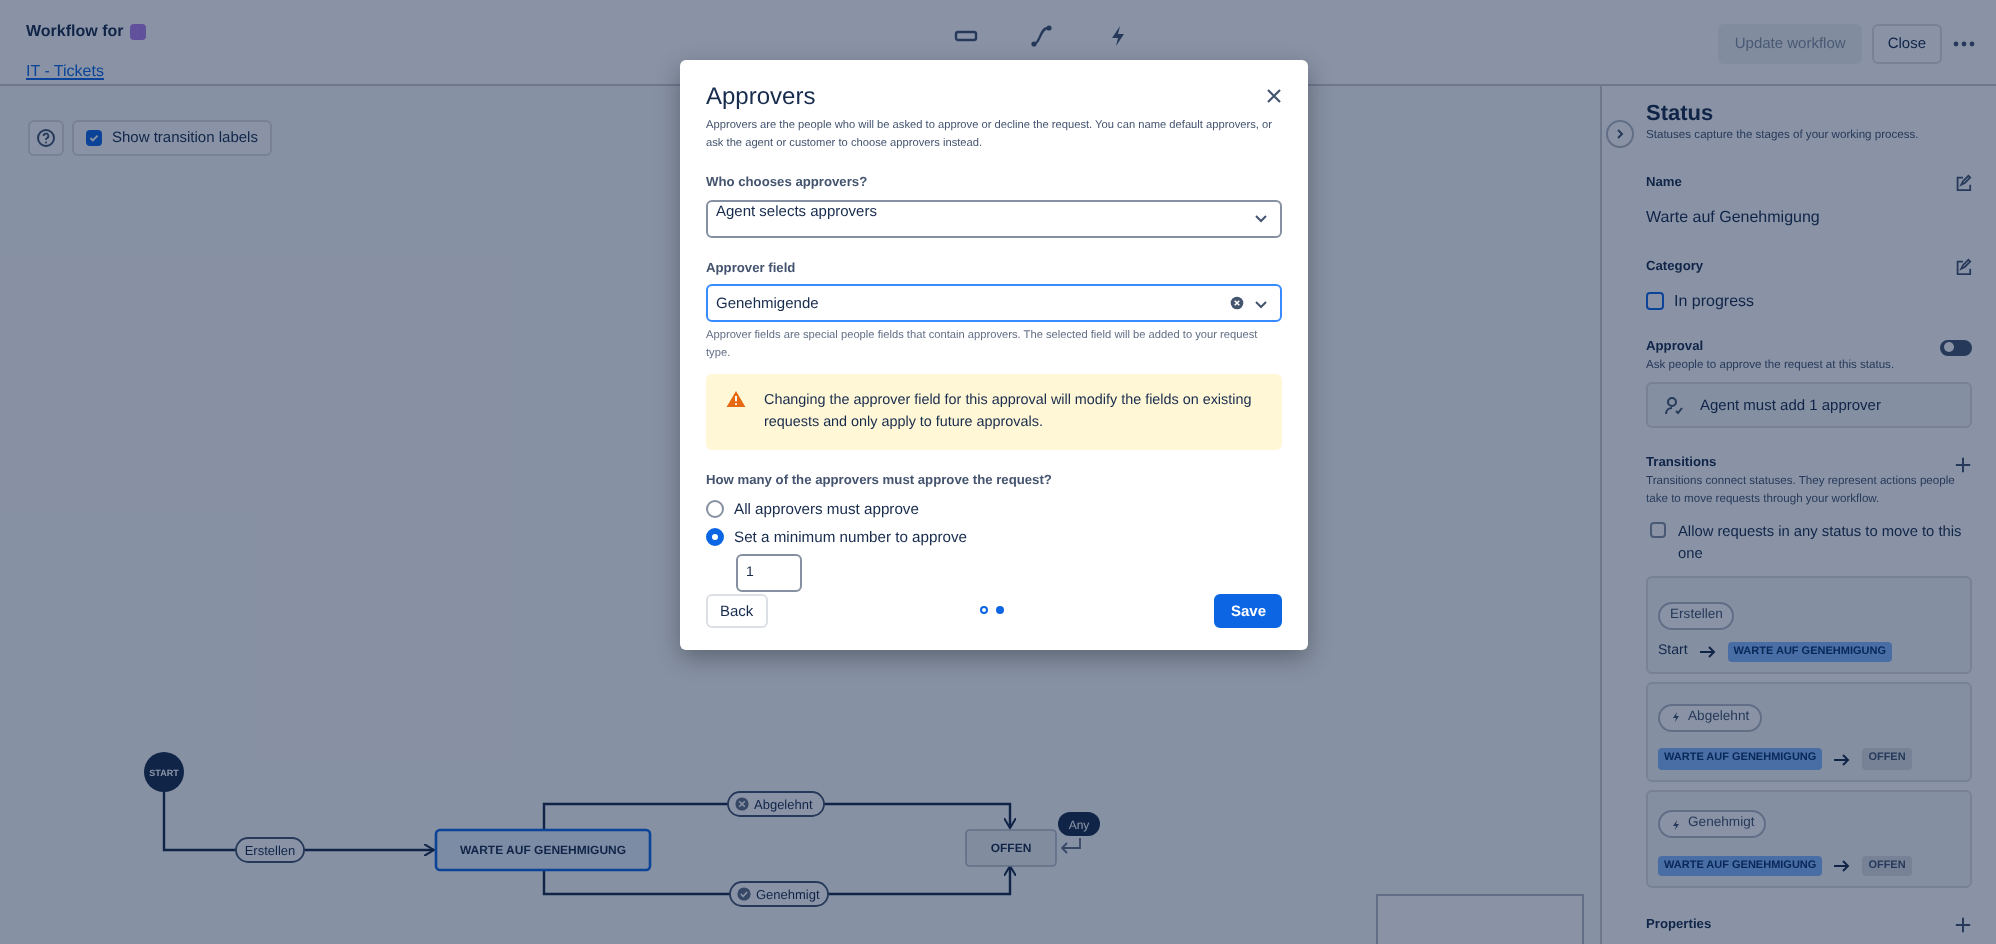  I want to click on workflow-title: Workflow for, so click(75, 32).